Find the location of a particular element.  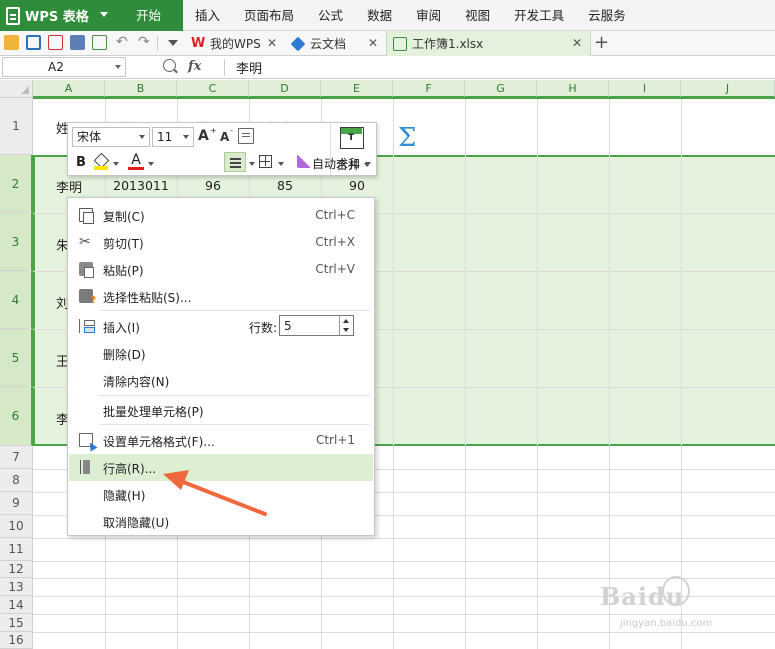

cell-a2: 李明 is located at coordinates (69, 186).